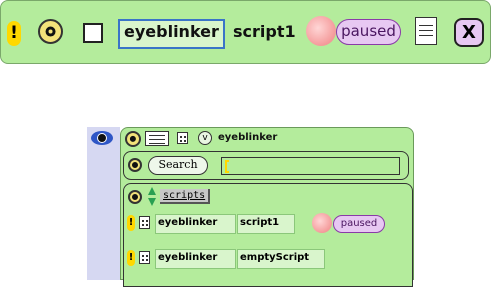  Describe the element at coordinates (248, 137) in the screenshot. I see `viewer-player-name: eyeblinker` at that location.